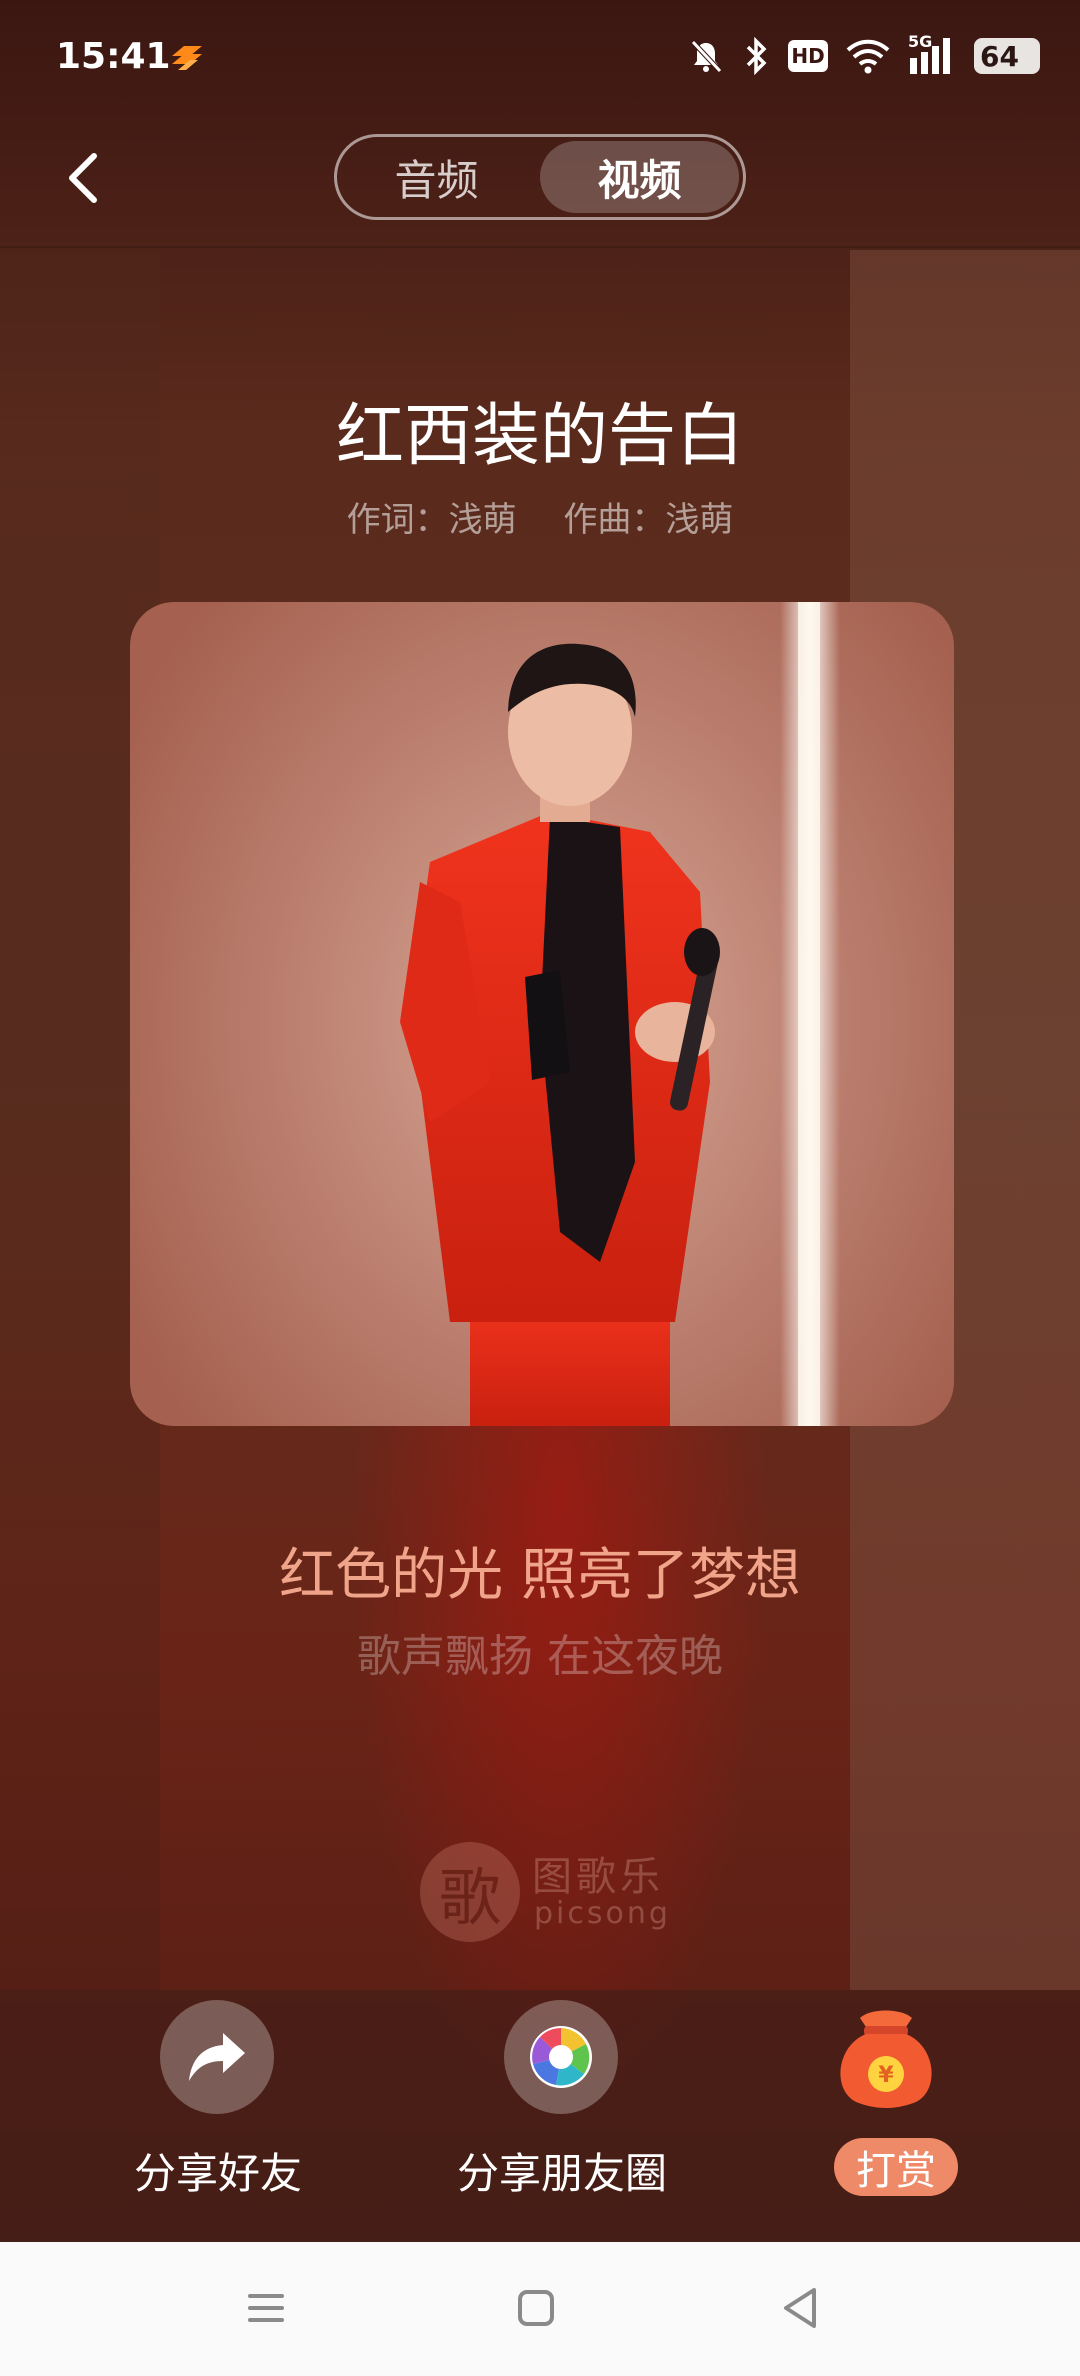 This screenshot has width=1080, height=2376. Describe the element at coordinates (896, 2167) in the screenshot. I see `reward-label: 打赏` at that location.